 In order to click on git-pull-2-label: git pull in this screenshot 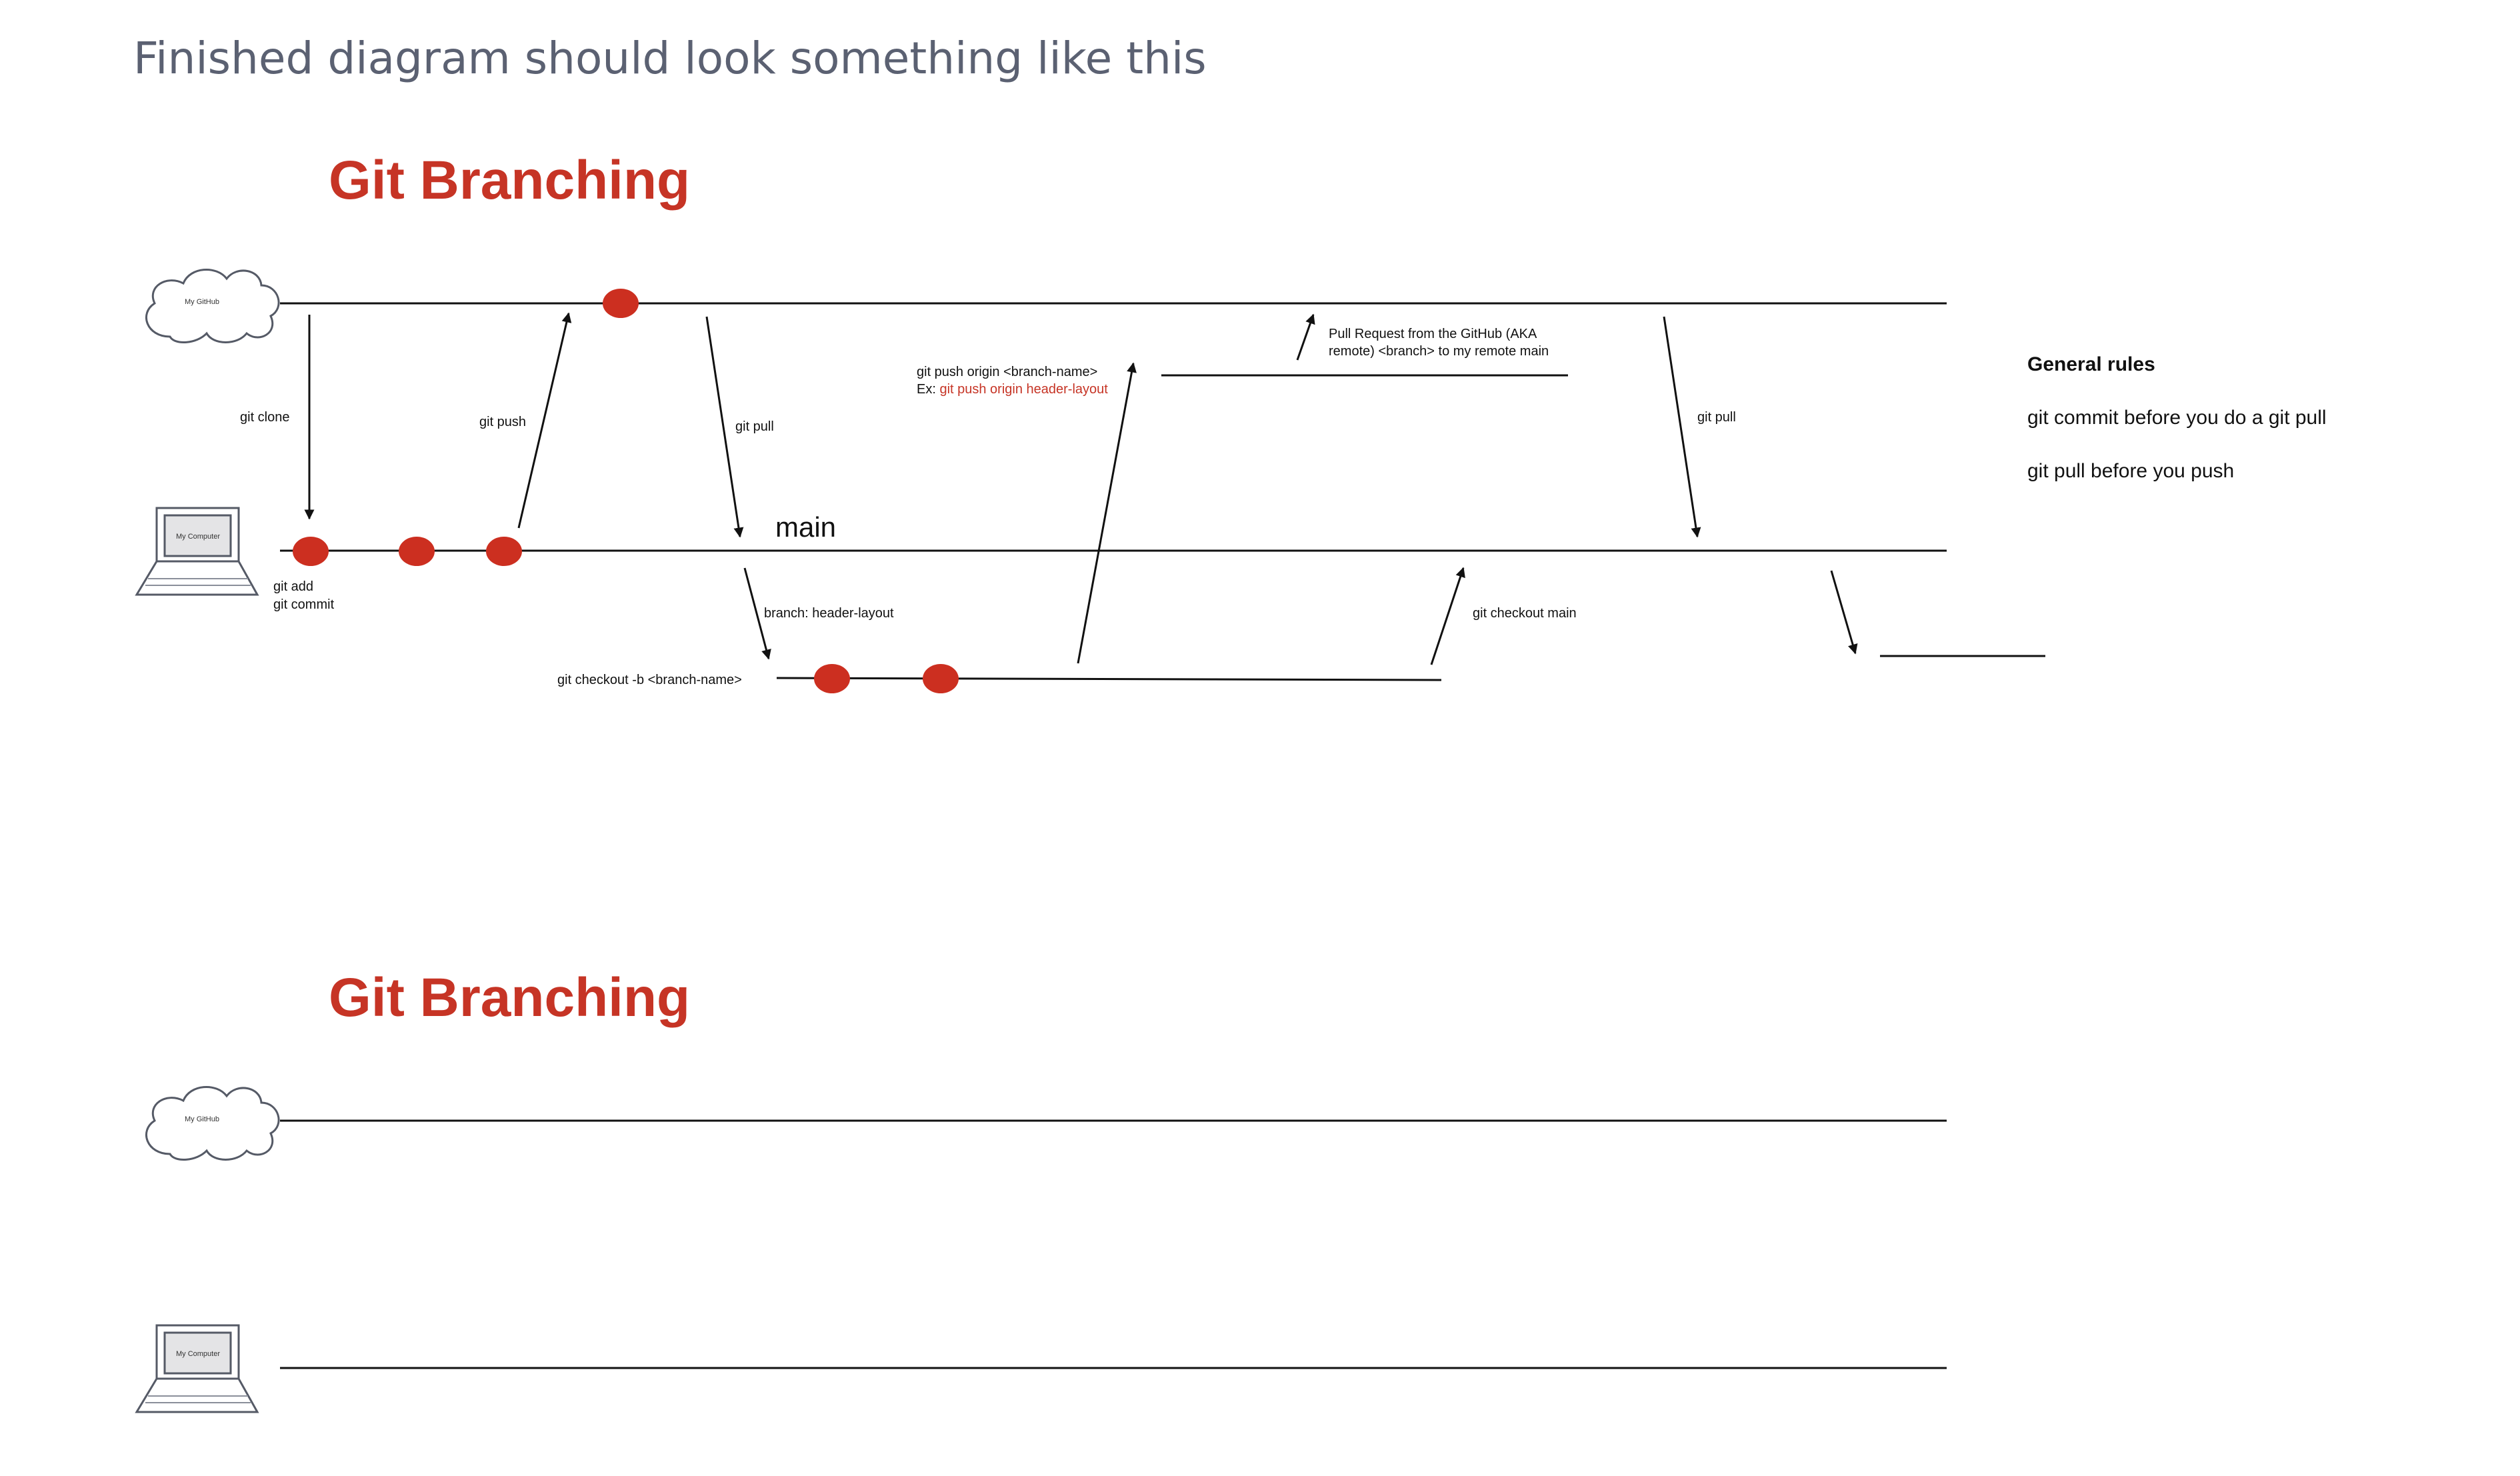, I will do `click(1716, 417)`.